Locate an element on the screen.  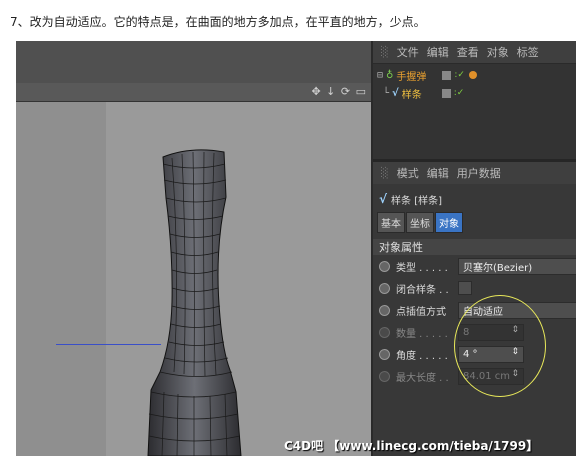
attribute-title: √ 样条 [样条] is located at coordinates (474, 199).